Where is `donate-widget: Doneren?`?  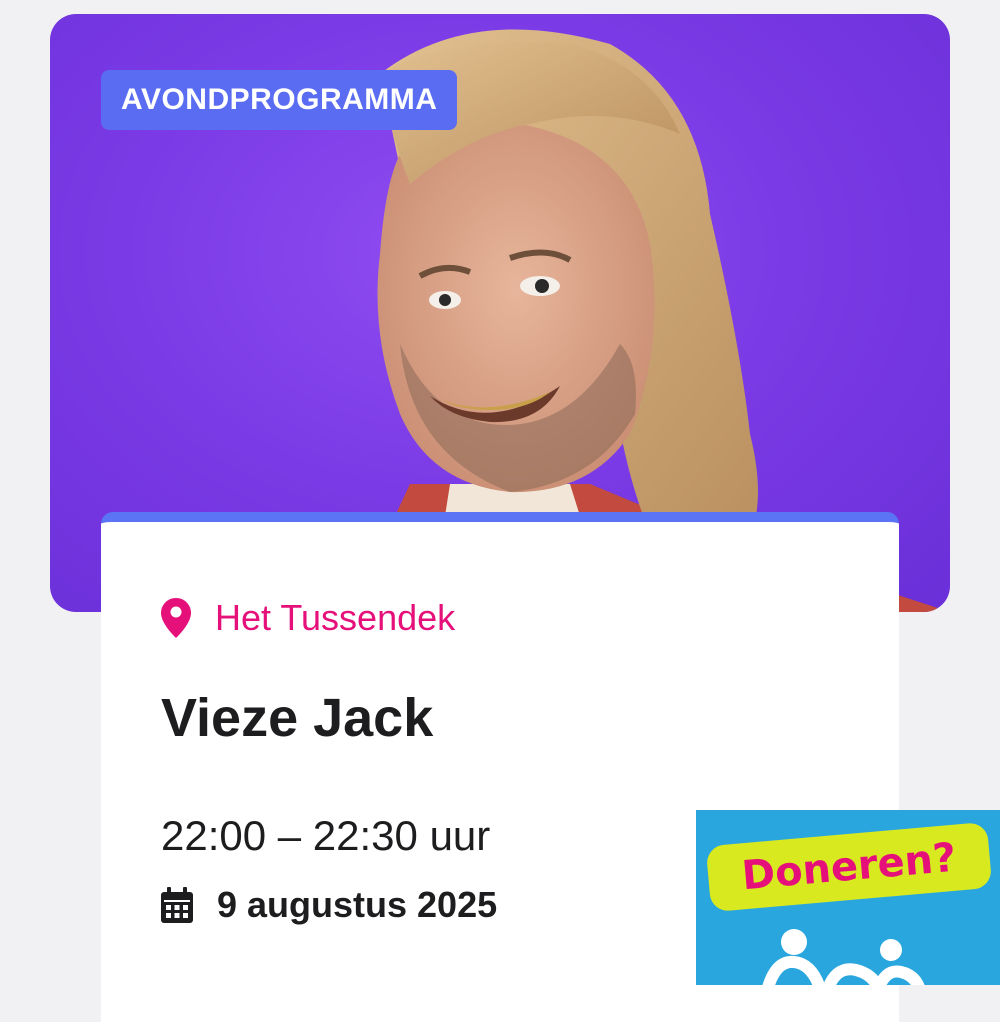 donate-widget: Doneren? is located at coordinates (848, 897).